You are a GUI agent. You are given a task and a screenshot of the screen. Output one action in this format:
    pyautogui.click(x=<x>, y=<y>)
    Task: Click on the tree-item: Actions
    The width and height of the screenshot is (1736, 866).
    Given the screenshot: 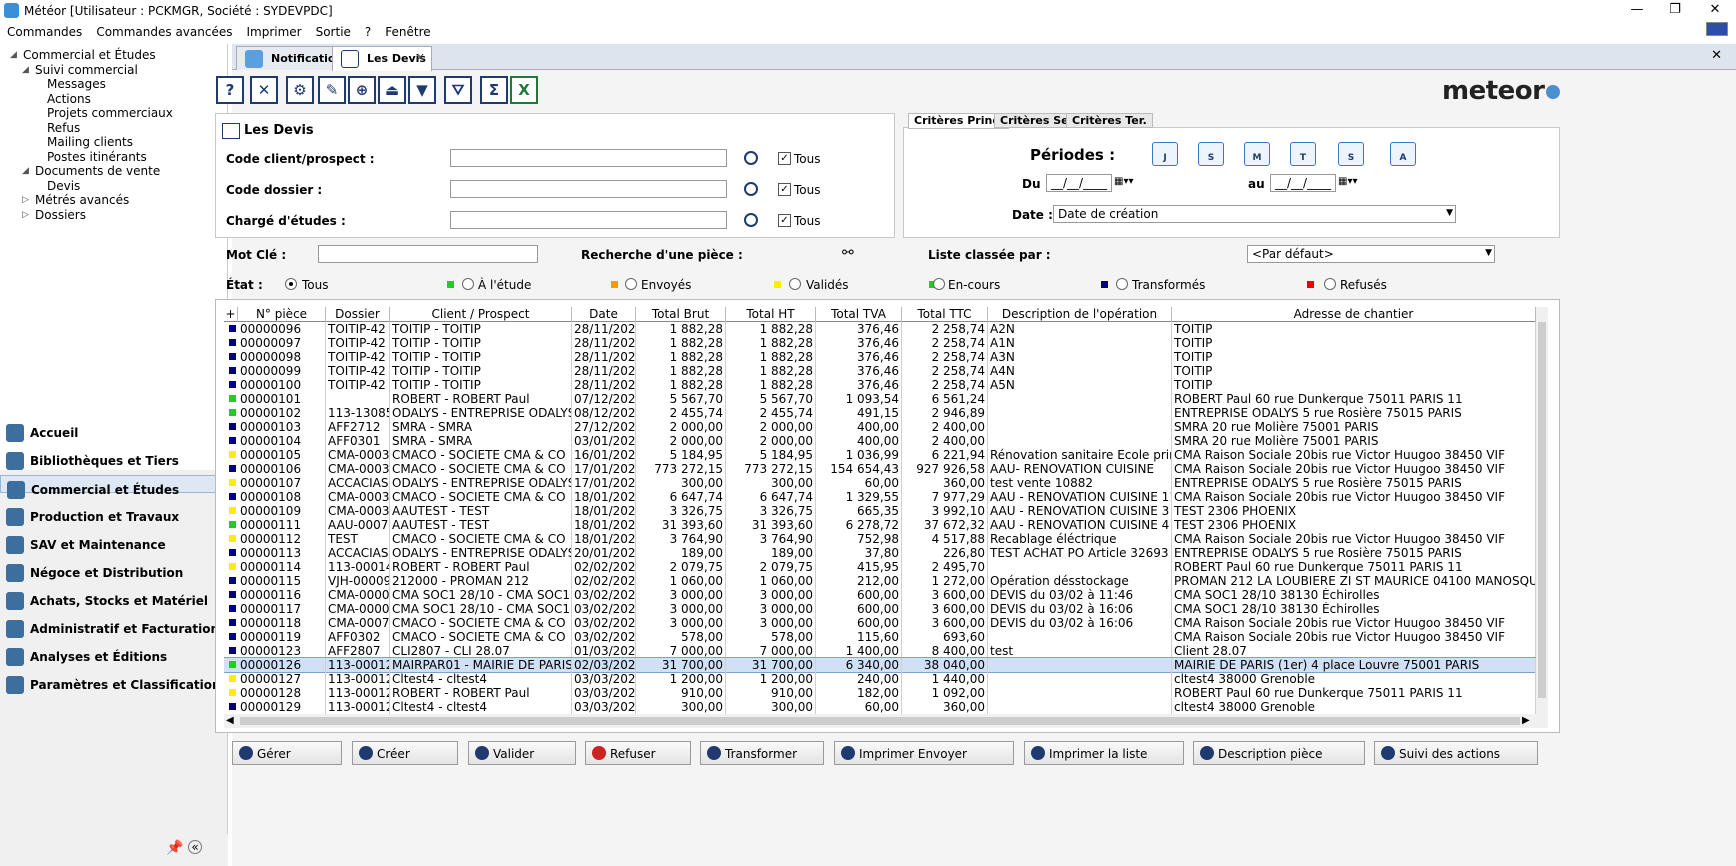 What is the action you would take?
    pyautogui.click(x=69, y=99)
    